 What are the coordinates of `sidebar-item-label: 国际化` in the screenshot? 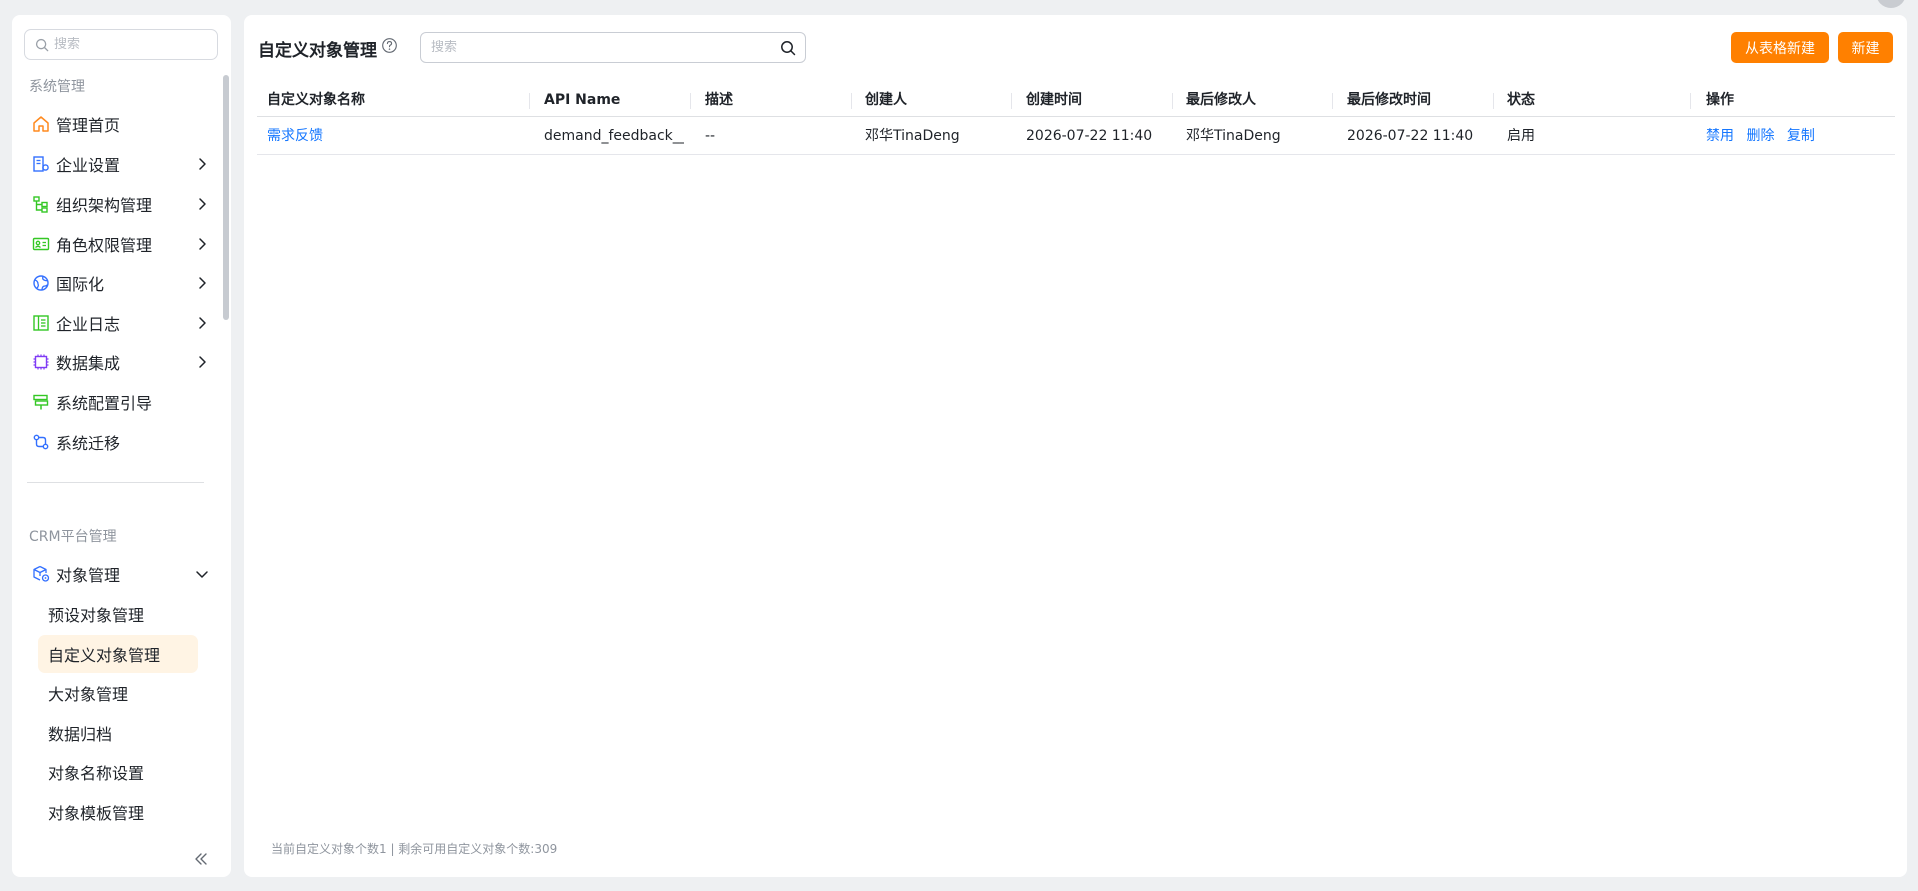 It's located at (80, 284).